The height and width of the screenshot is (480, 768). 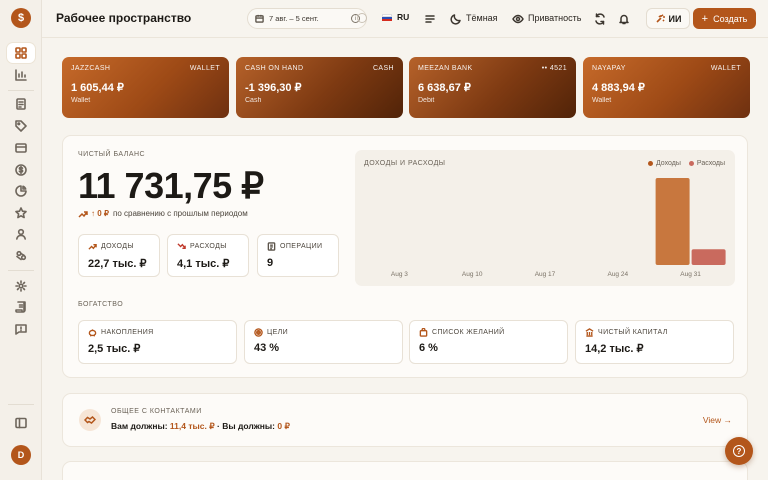 I want to click on account-balance: 1 605,44 ₽, so click(x=97, y=88).